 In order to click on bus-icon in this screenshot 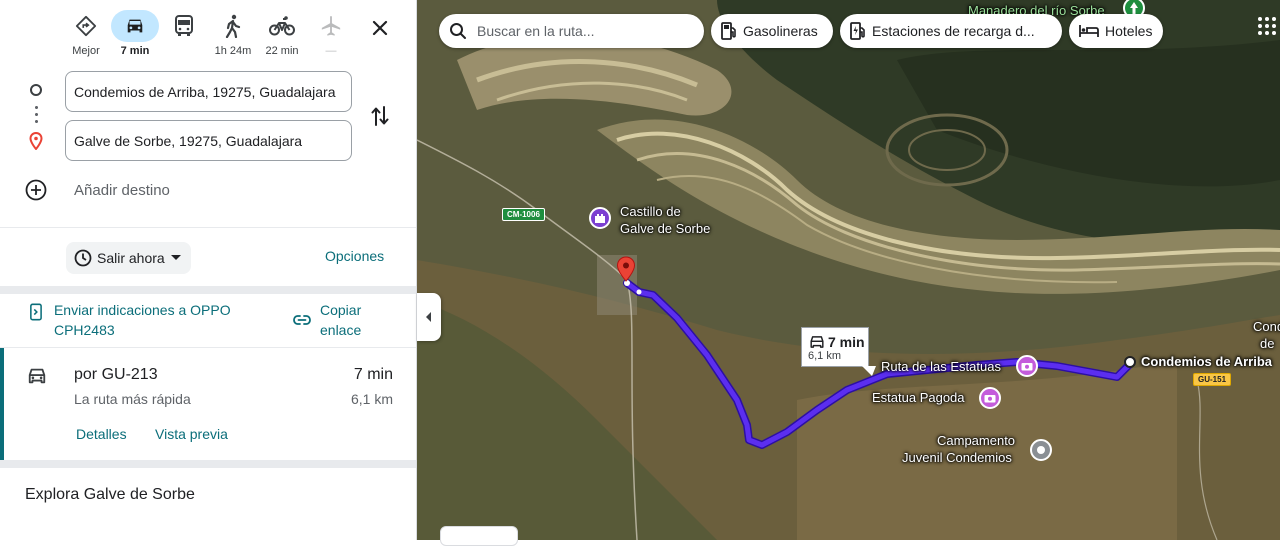, I will do `click(184, 26)`.